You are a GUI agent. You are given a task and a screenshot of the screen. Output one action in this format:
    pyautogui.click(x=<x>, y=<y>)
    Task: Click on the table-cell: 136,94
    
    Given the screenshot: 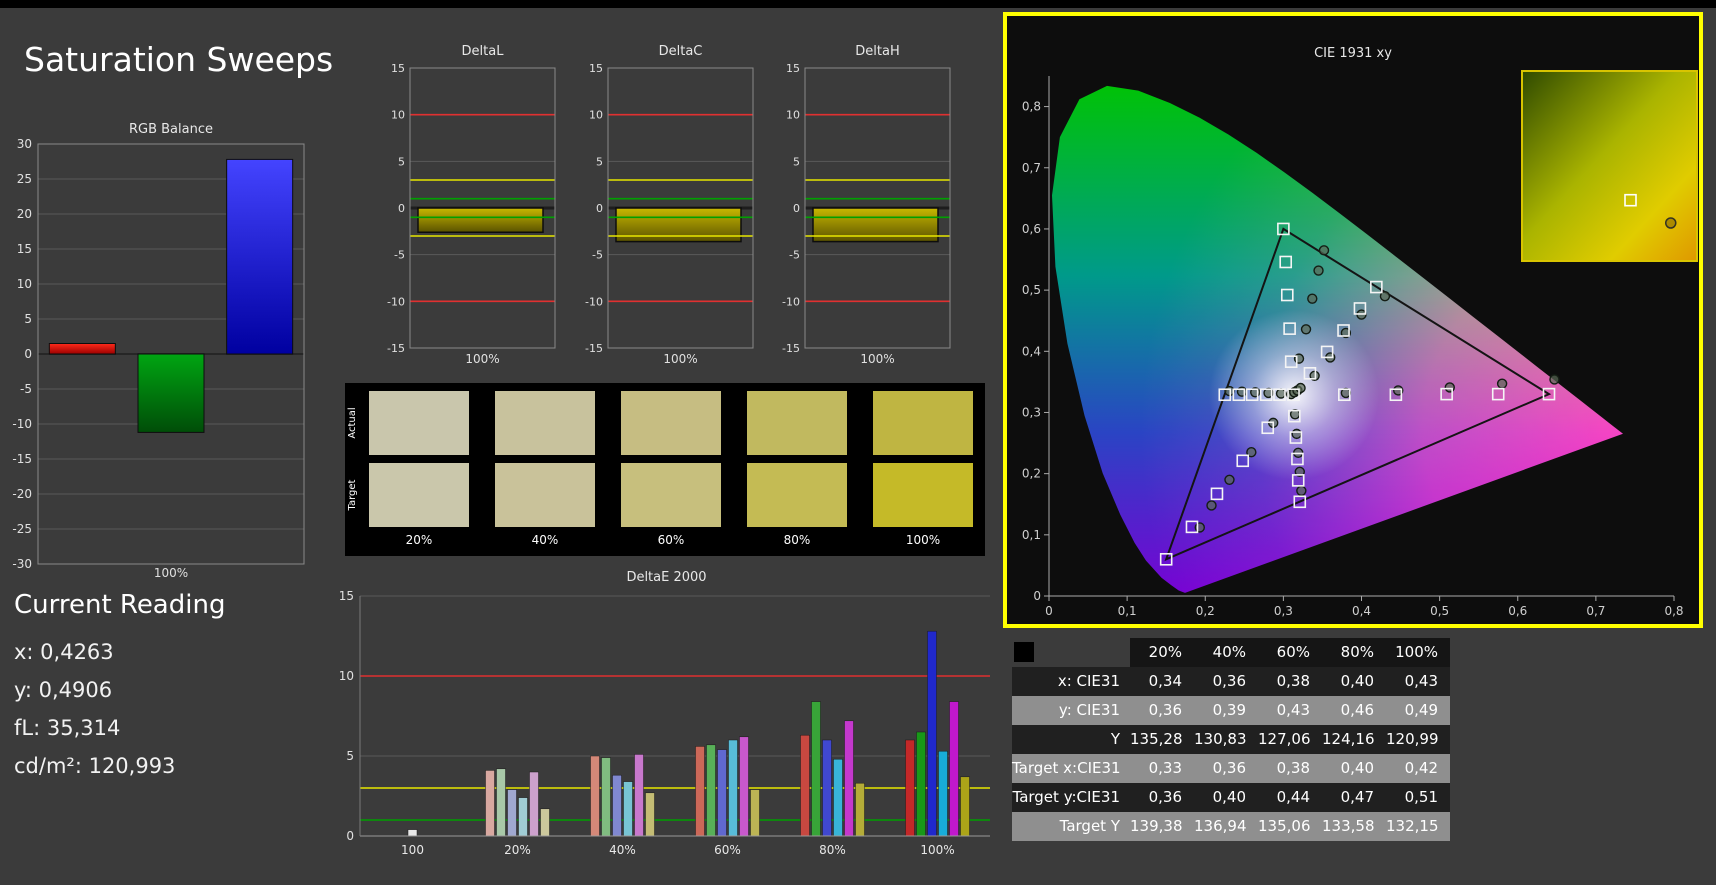 What is the action you would take?
    pyautogui.click(x=1220, y=826)
    